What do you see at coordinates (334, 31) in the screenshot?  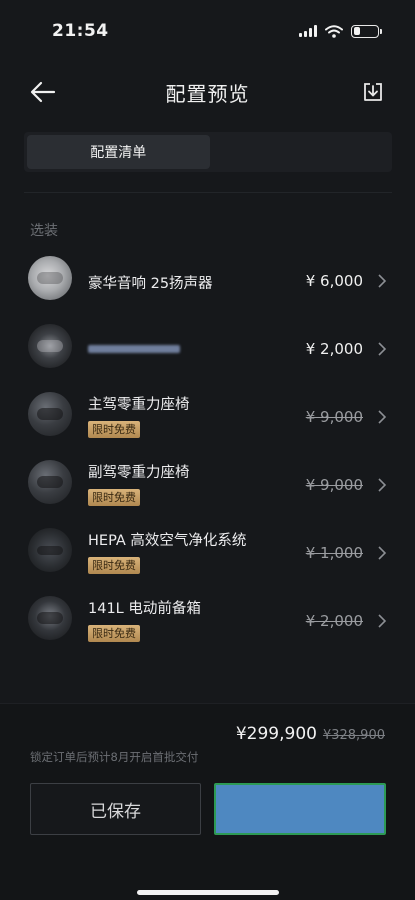 I see `wifi-icon` at bounding box center [334, 31].